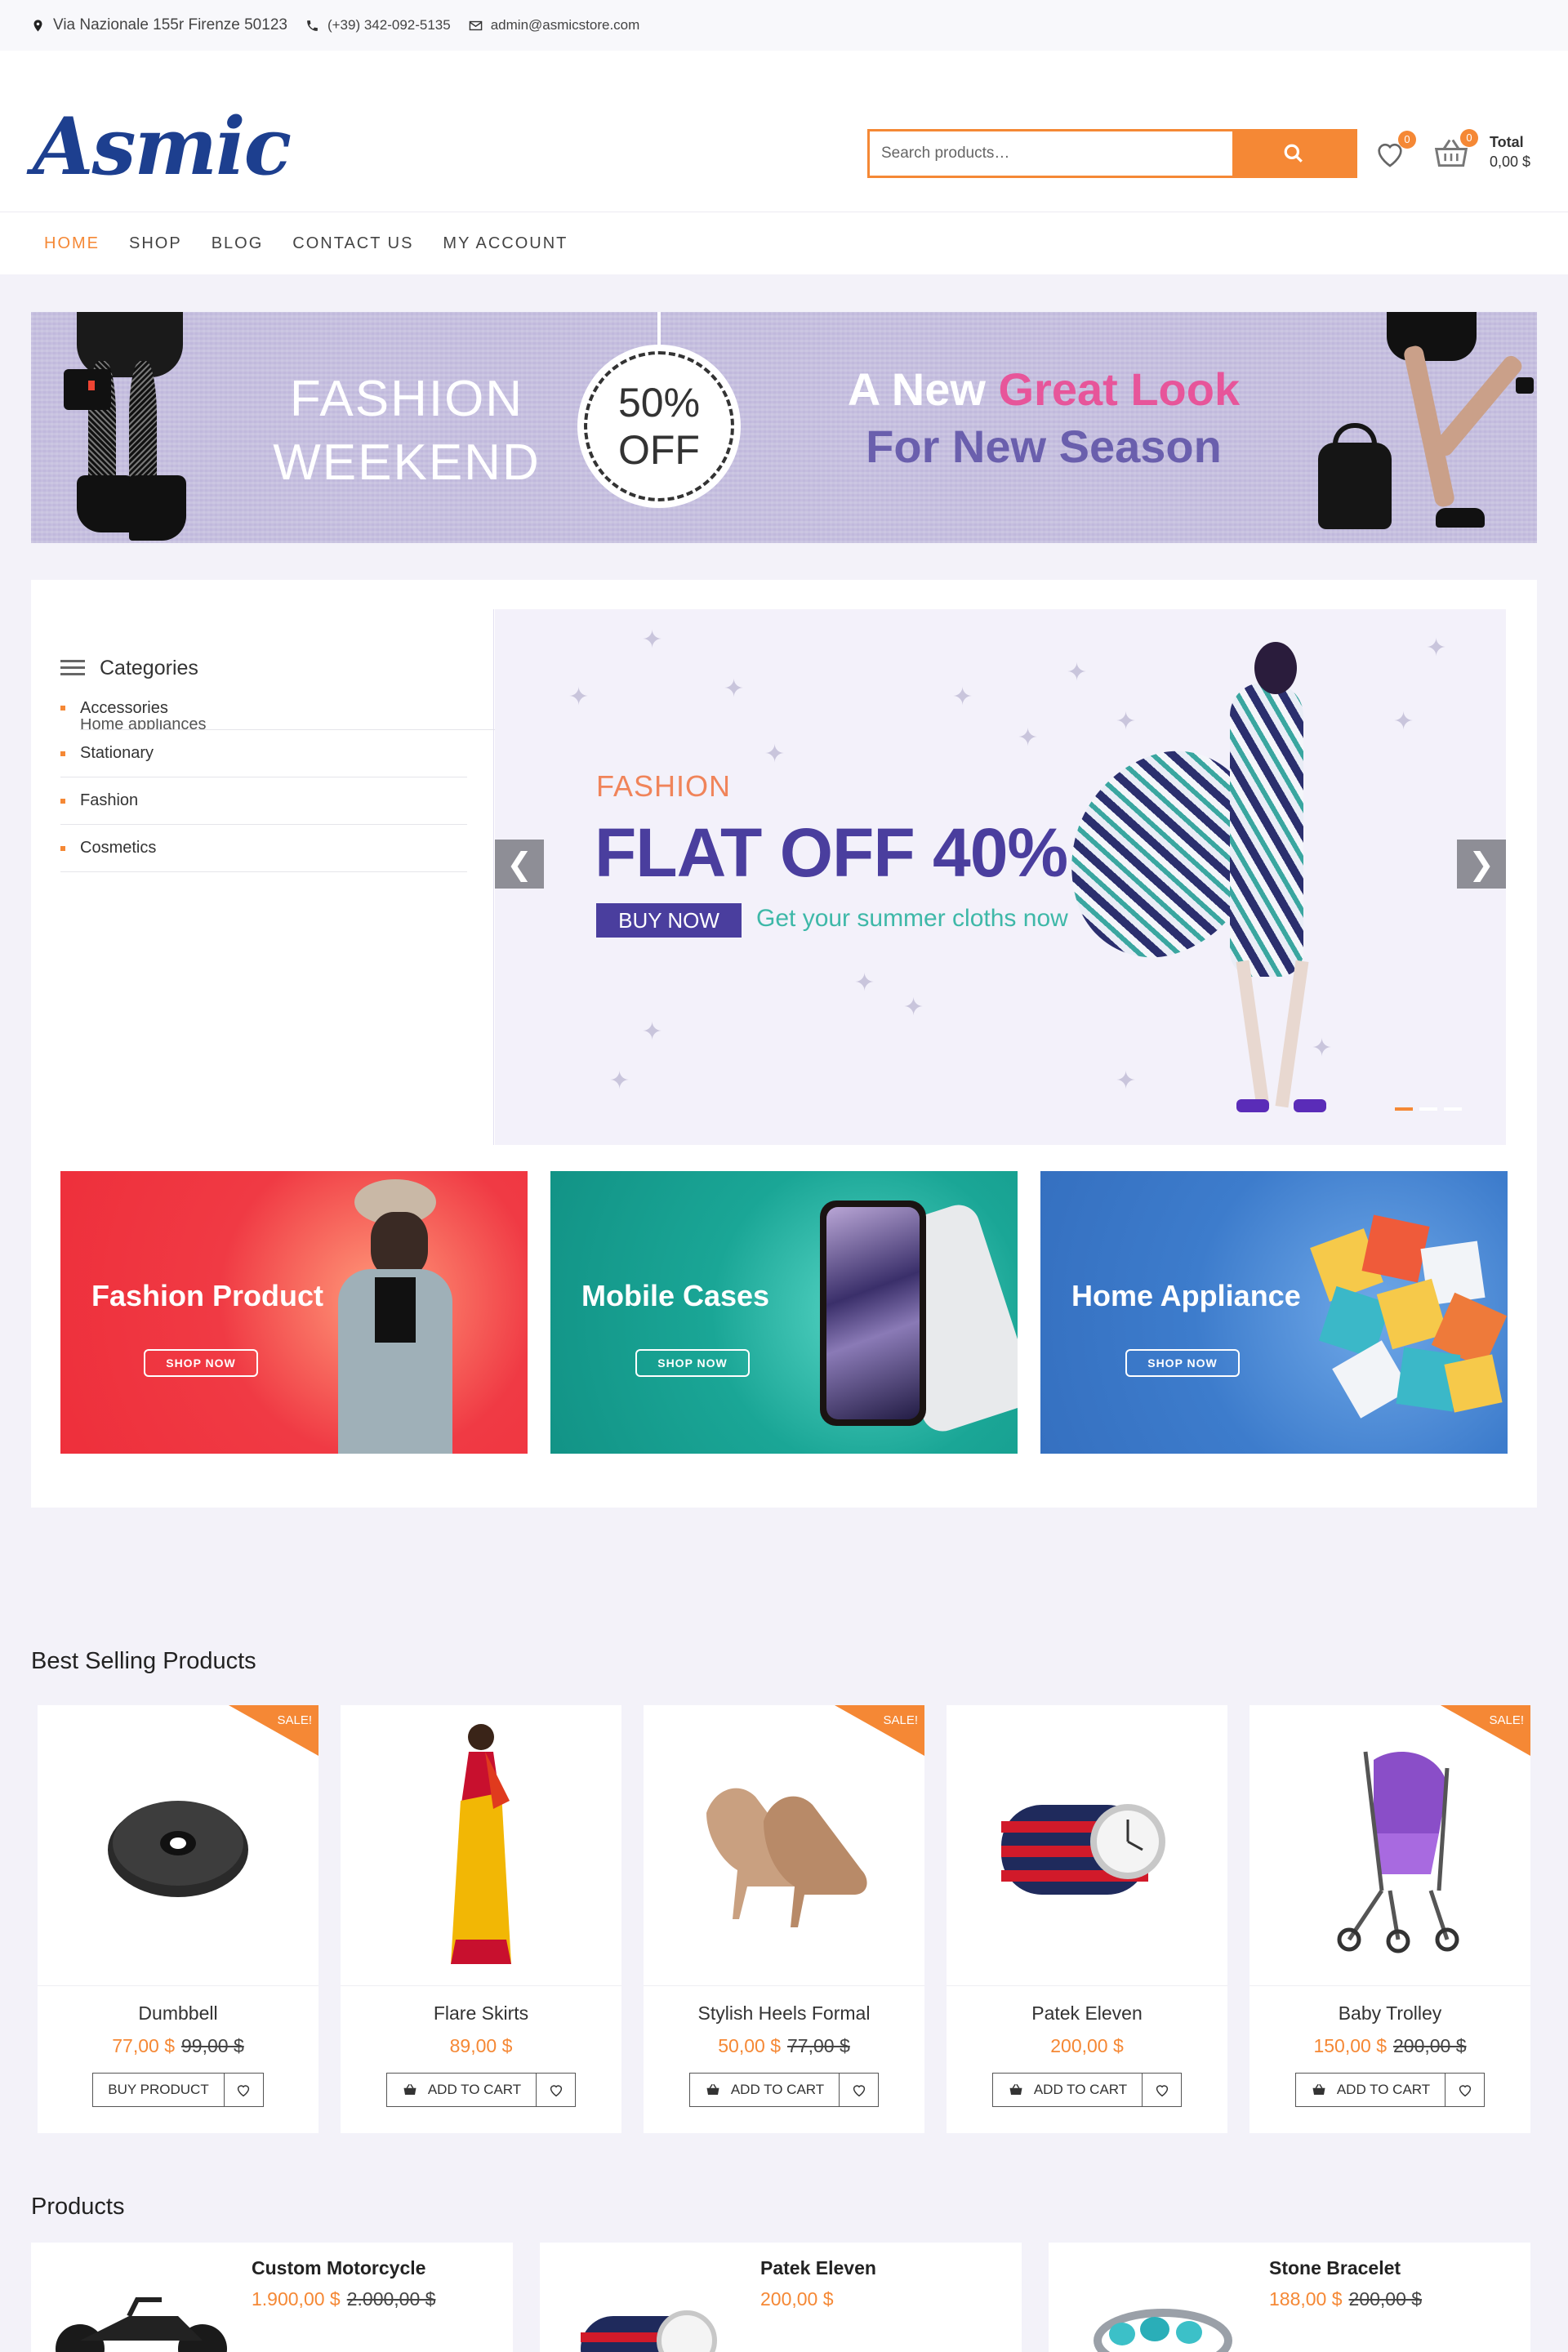 Image resolution: width=1568 pixels, height=2352 pixels. I want to click on product-name: Stylish Heels Formal, so click(784, 2013).